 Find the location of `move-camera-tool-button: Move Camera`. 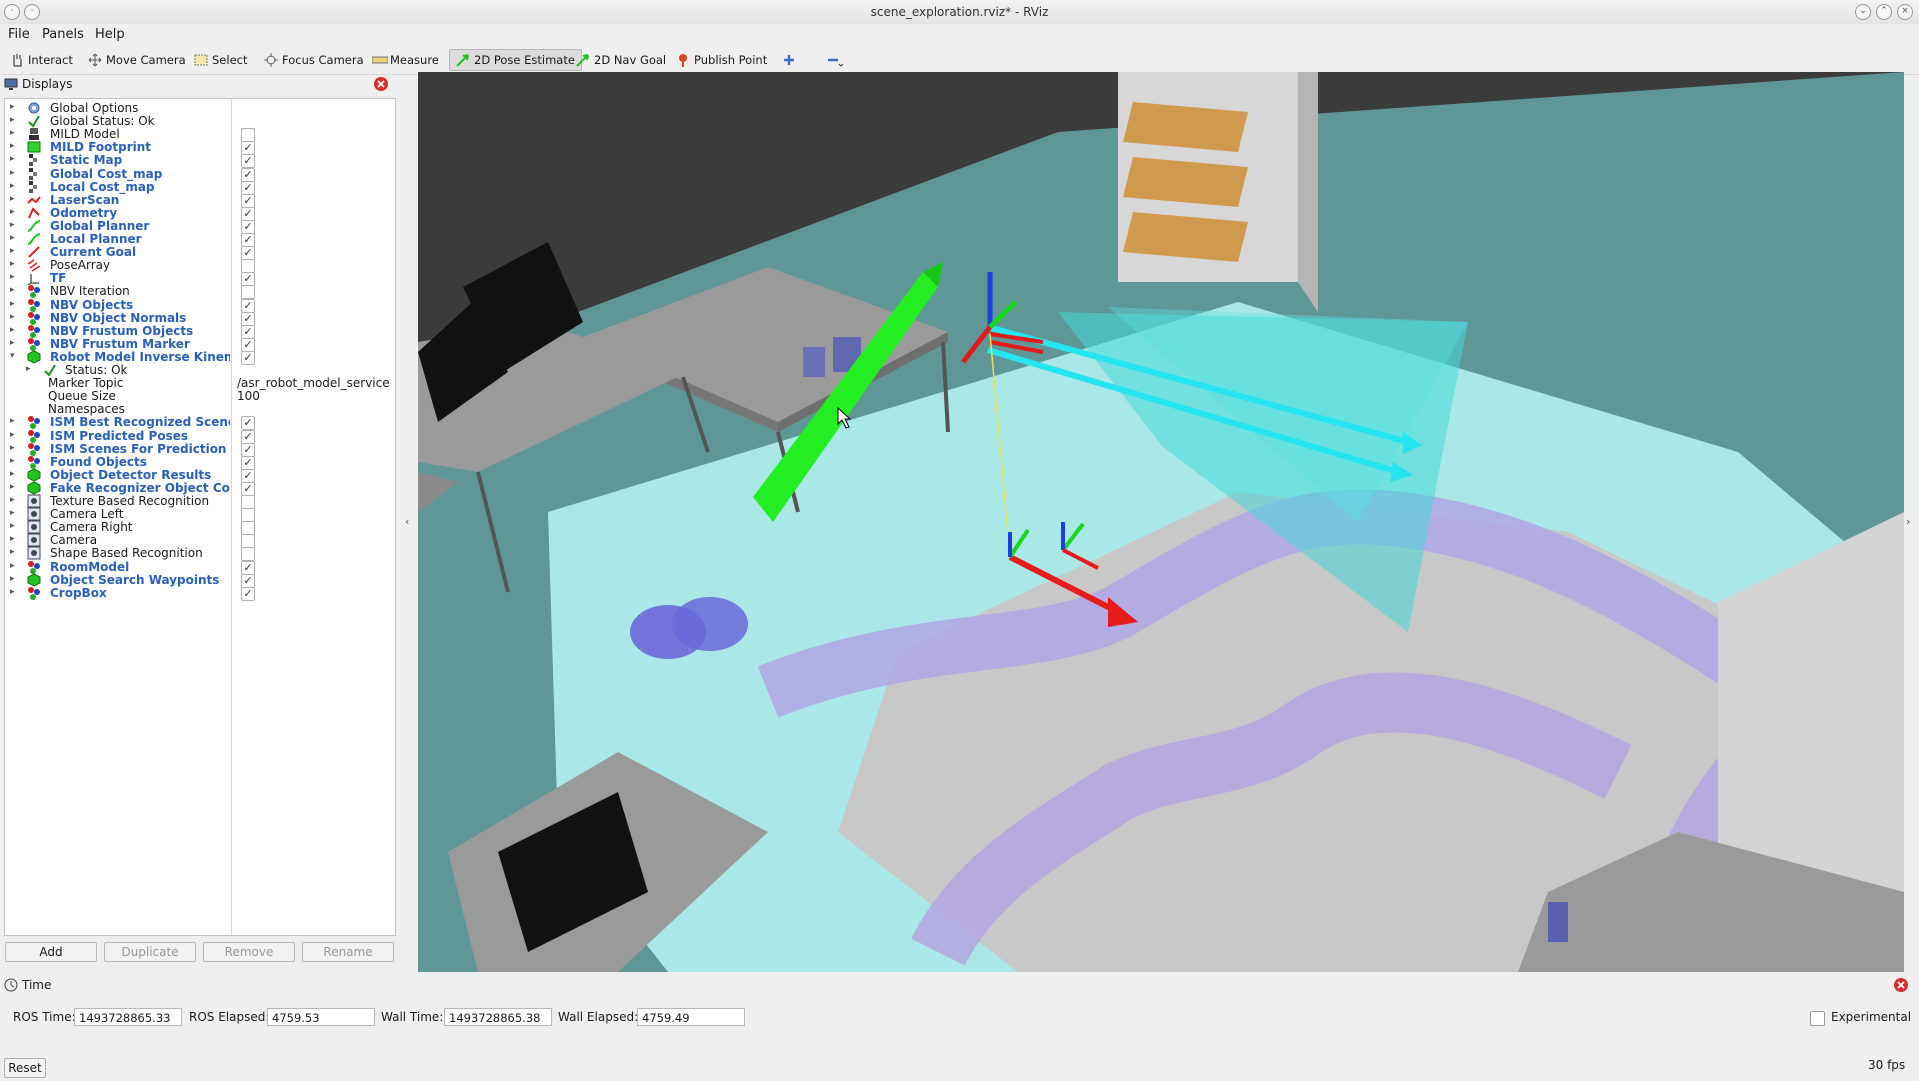

move-camera-tool-button: Move Camera is located at coordinates (137, 60).